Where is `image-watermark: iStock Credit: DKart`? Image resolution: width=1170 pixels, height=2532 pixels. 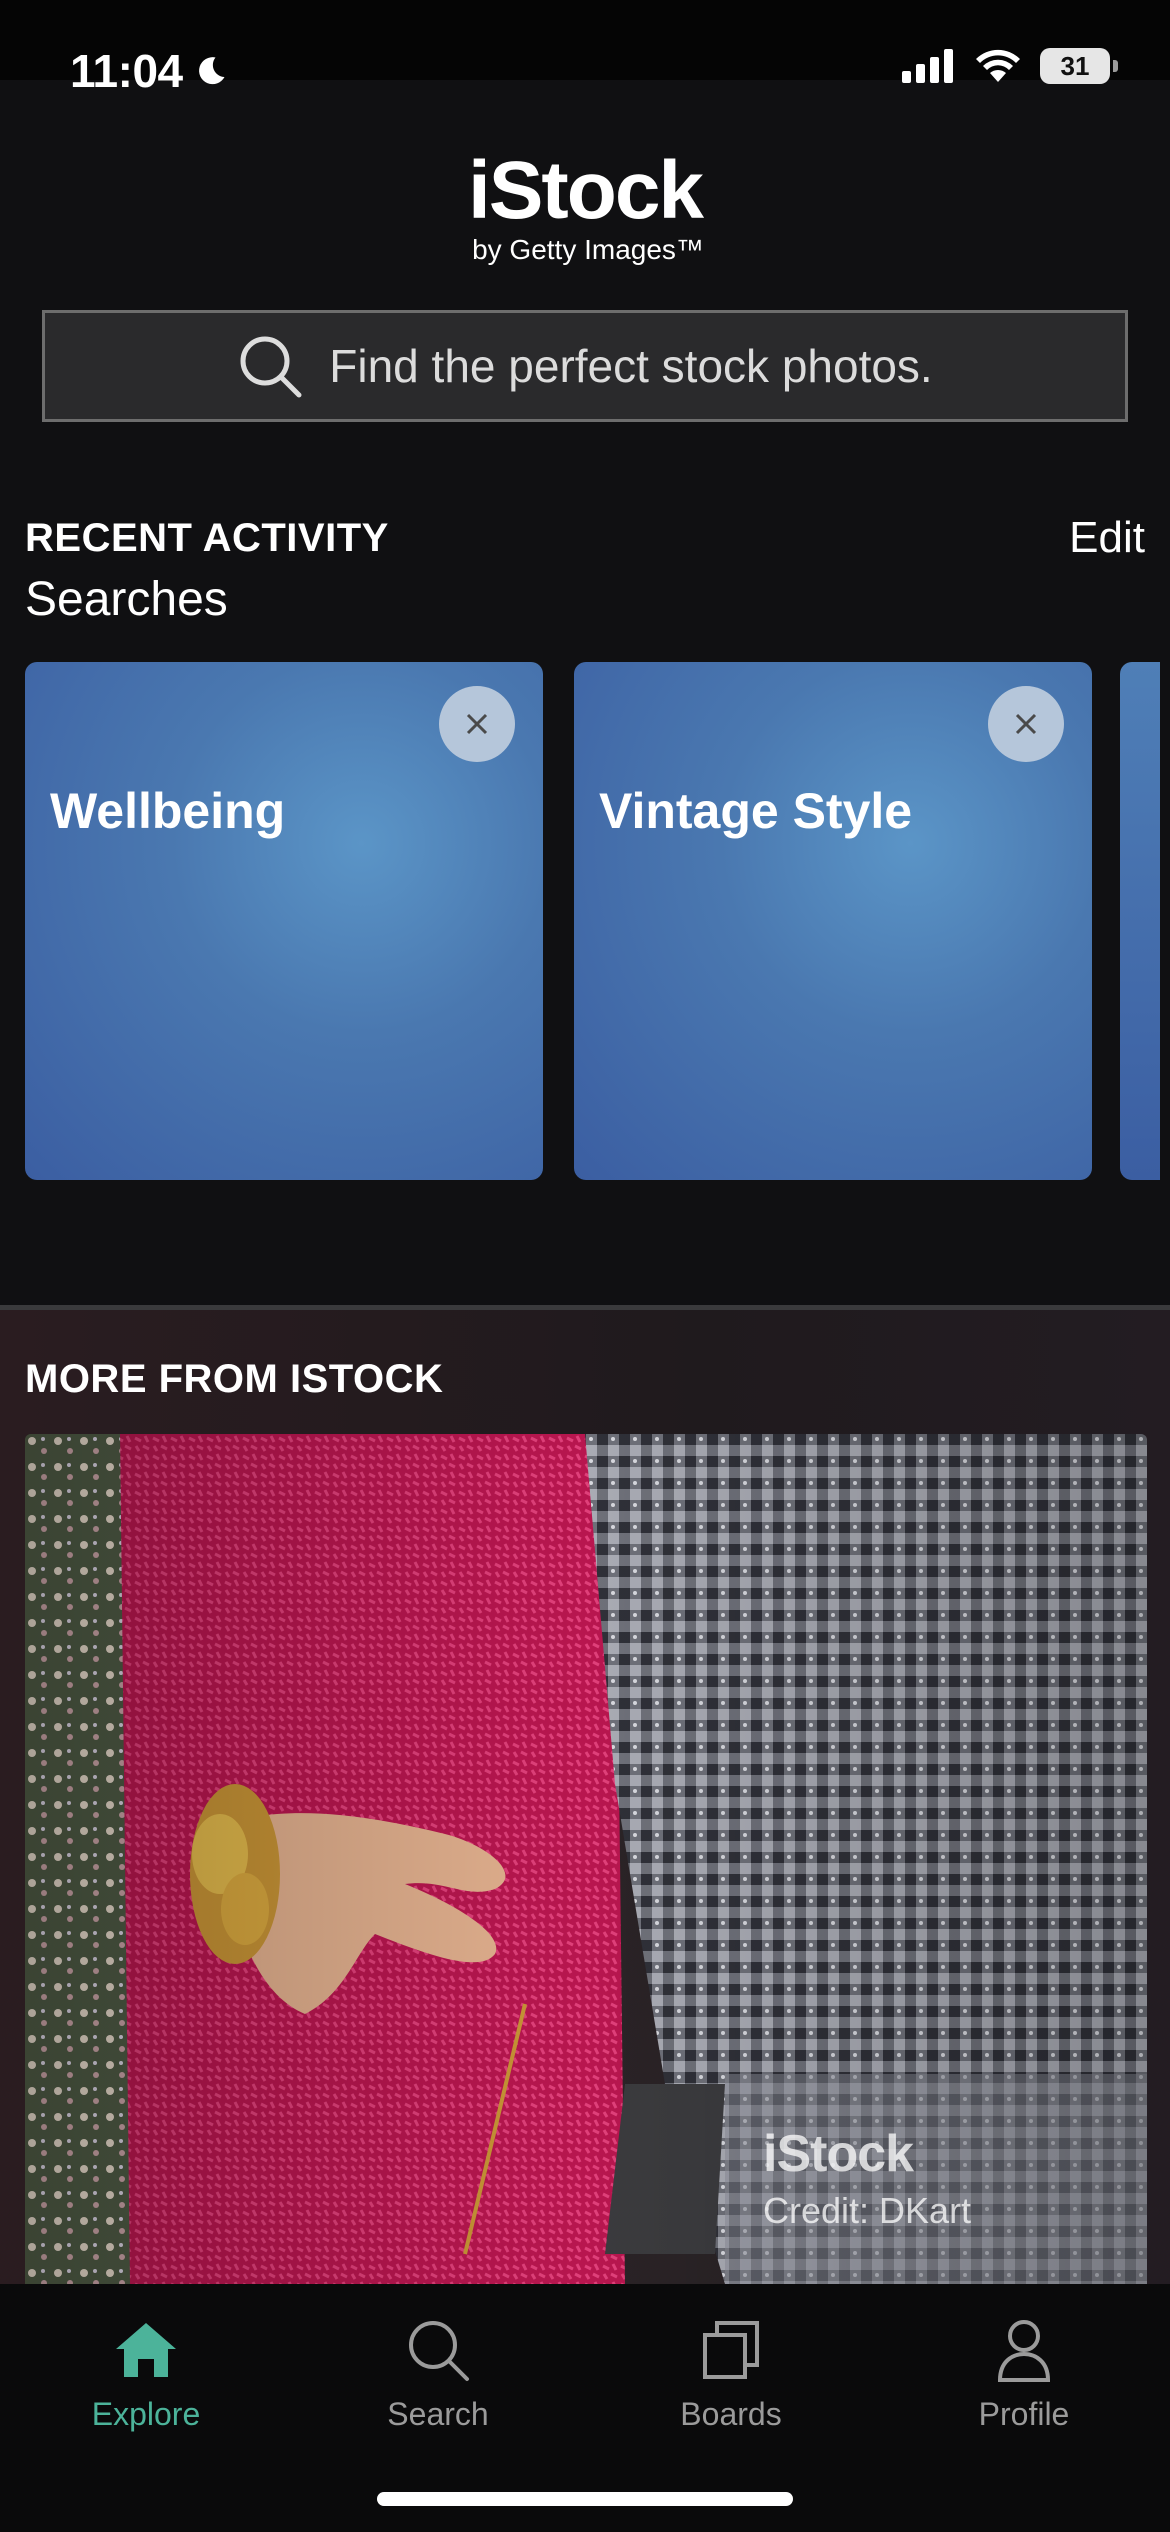
image-watermark: iStock Credit: DKart is located at coordinates (867, 2178).